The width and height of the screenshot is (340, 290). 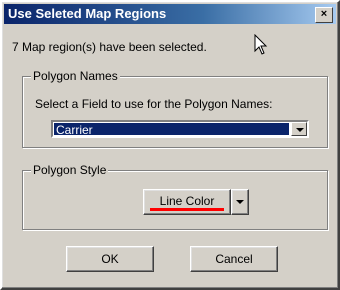 I want to click on chevron-down-icon, so click(x=299, y=129).